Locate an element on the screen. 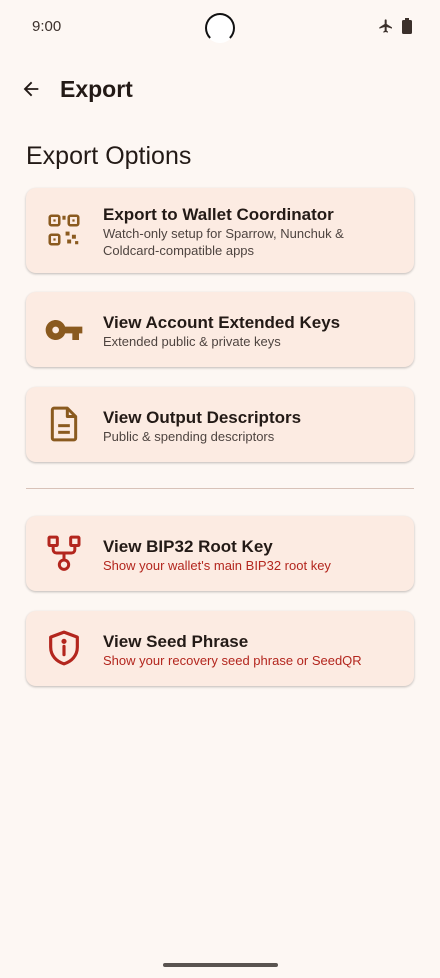  arrow-left-icon is located at coordinates (31, 89).